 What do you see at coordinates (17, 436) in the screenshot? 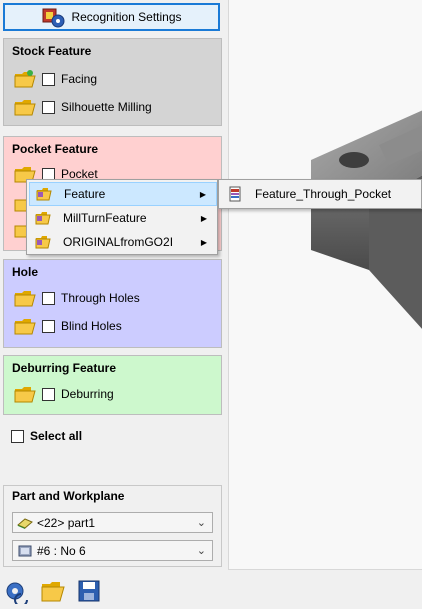
I see `select-all-checkbox` at bounding box center [17, 436].